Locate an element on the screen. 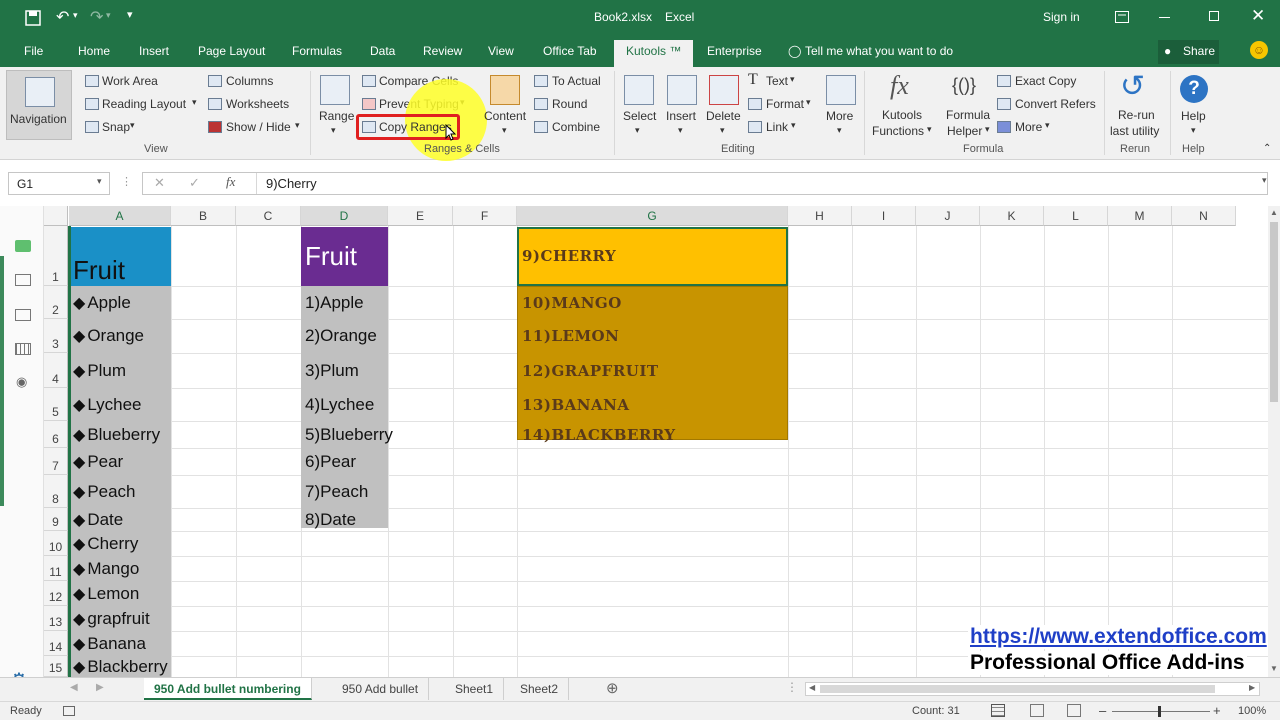 This screenshot has width=1280, height=720. column-header-b: B is located at coordinates (203, 216).